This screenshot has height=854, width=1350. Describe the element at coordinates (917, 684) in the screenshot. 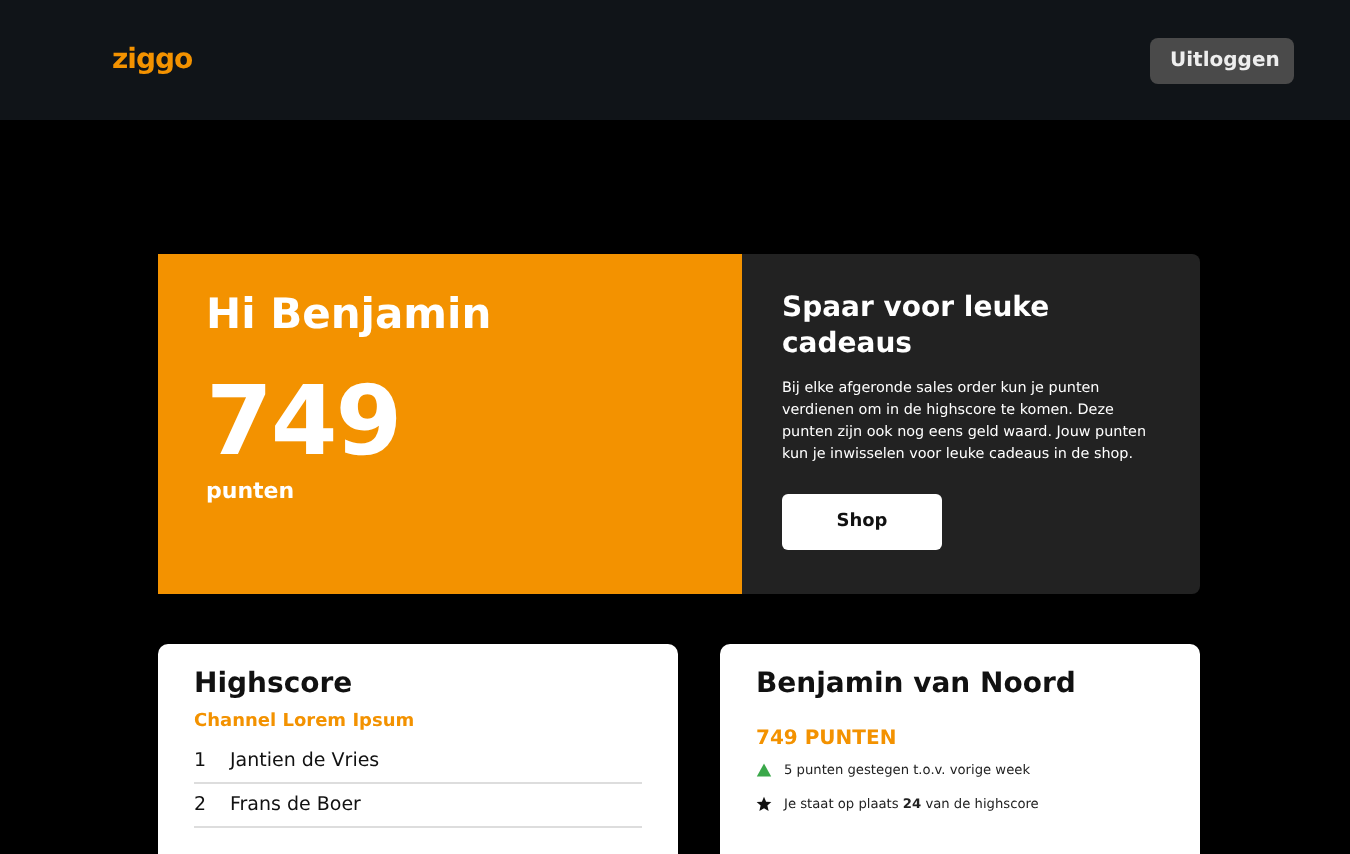

I see `profile-name: Benjamin van Noord` at that location.